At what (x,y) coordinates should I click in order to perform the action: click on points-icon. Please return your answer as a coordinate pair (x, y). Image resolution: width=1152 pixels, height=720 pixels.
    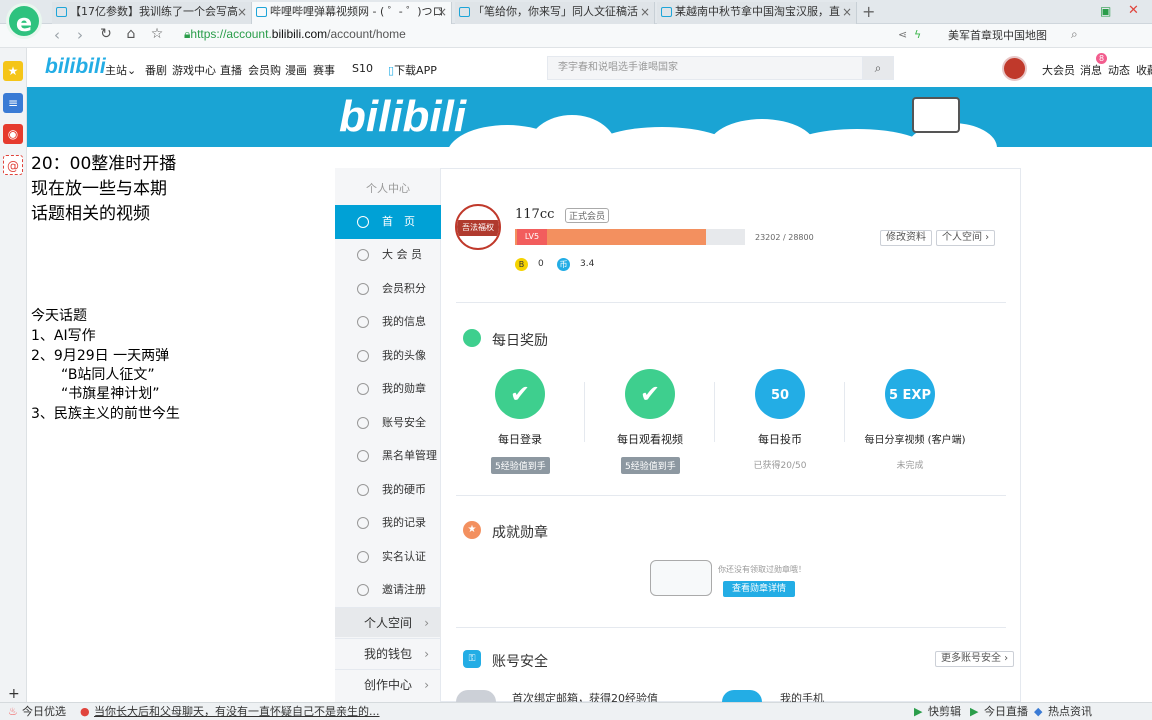
    Looking at the image, I should click on (363, 289).